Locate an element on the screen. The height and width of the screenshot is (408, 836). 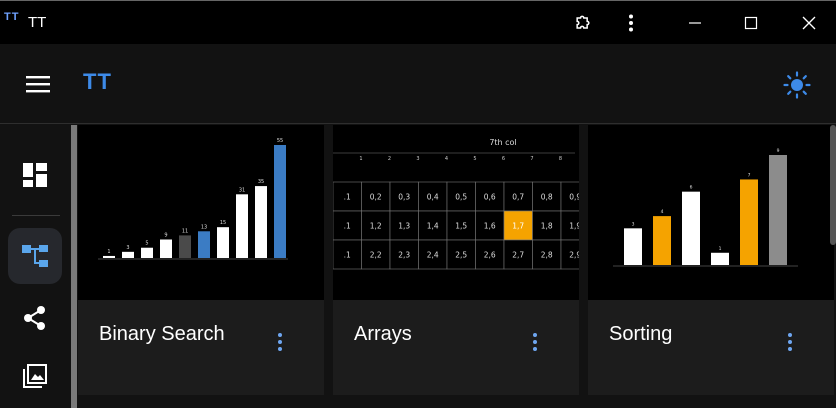
table-heading: 7th col is located at coordinates (502, 142).